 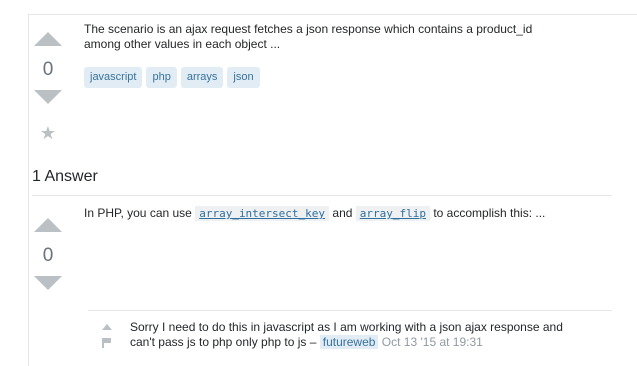 I want to click on answers-count-header: 1 Answer, so click(x=65, y=176).